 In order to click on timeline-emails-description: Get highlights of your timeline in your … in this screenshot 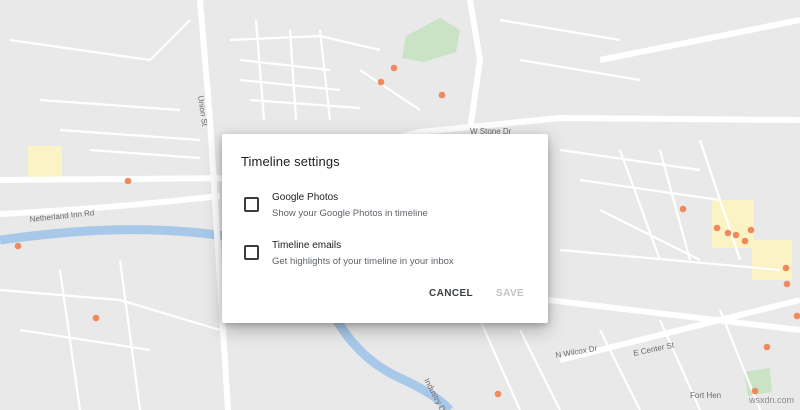, I will do `click(363, 261)`.